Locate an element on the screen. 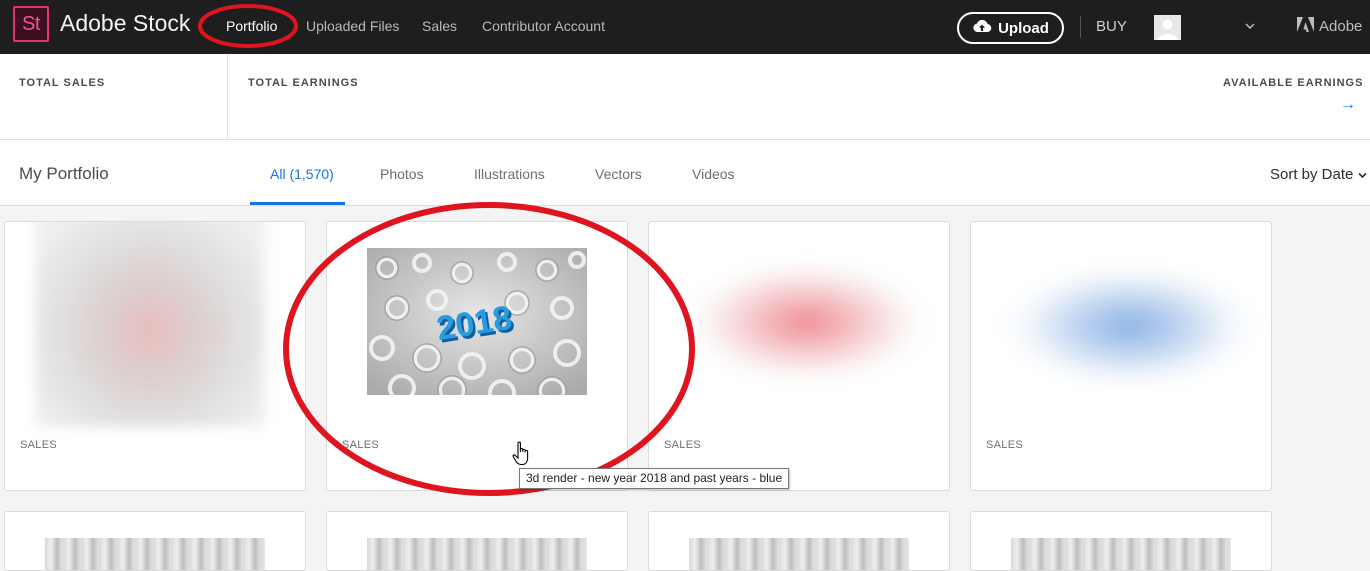 Image resolution: width=1370 pixels, height=571 pixels. adobe-label: Adobe is located at coordinates (1341, 26).